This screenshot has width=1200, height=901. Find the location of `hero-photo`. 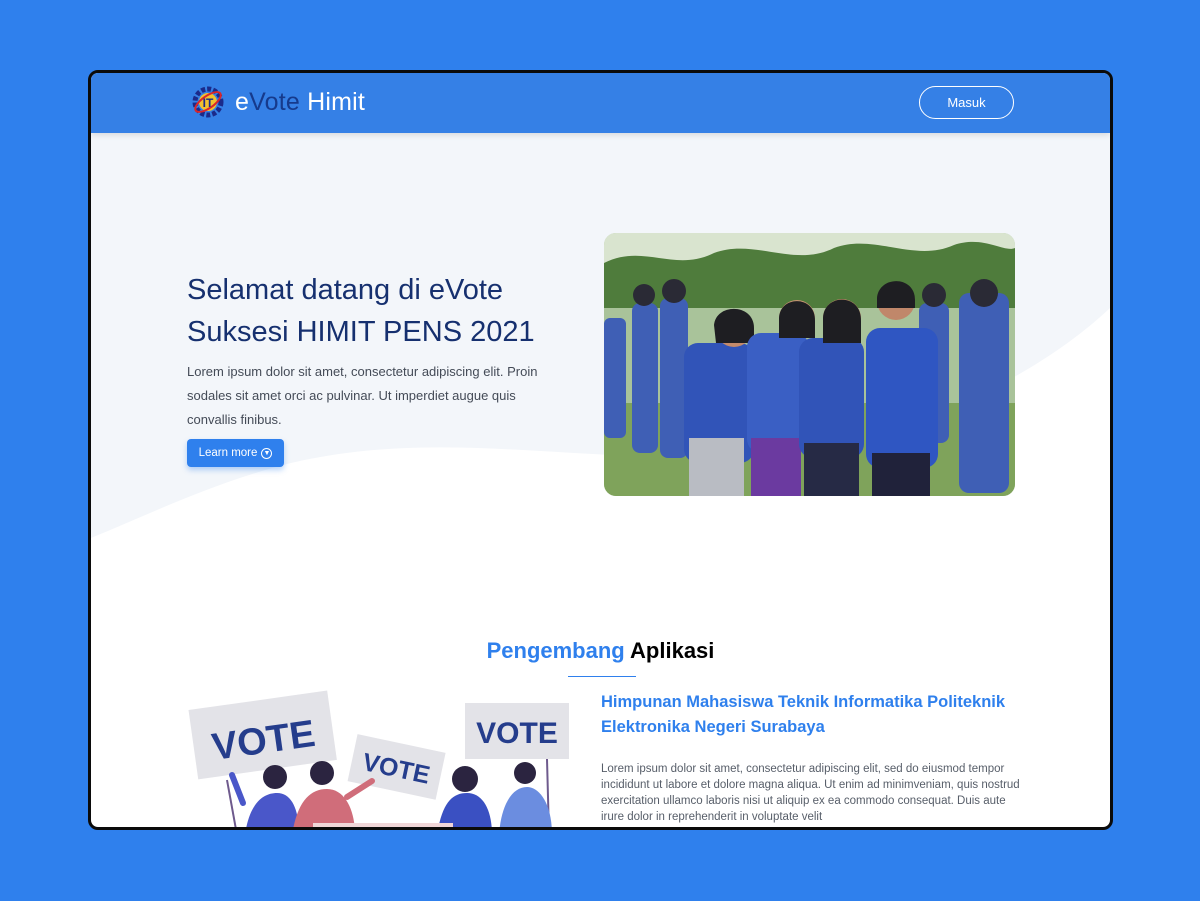

hero-photo is located at coordinates (809, 364).